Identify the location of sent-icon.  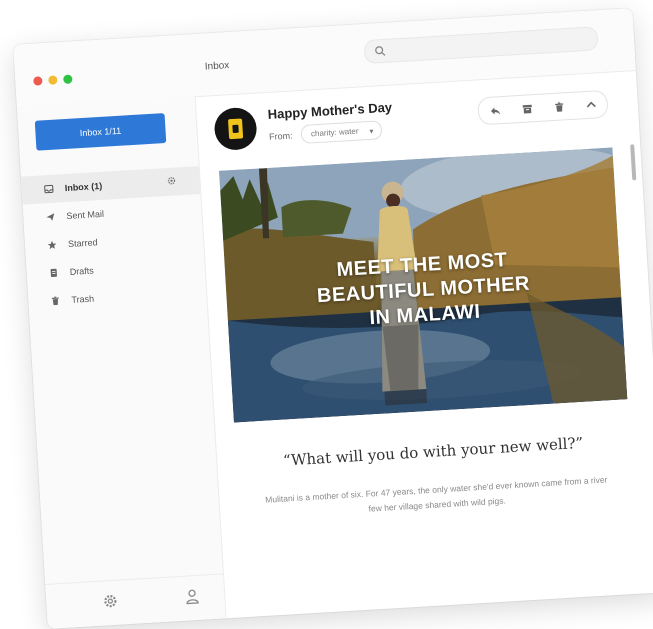
(50, 217).